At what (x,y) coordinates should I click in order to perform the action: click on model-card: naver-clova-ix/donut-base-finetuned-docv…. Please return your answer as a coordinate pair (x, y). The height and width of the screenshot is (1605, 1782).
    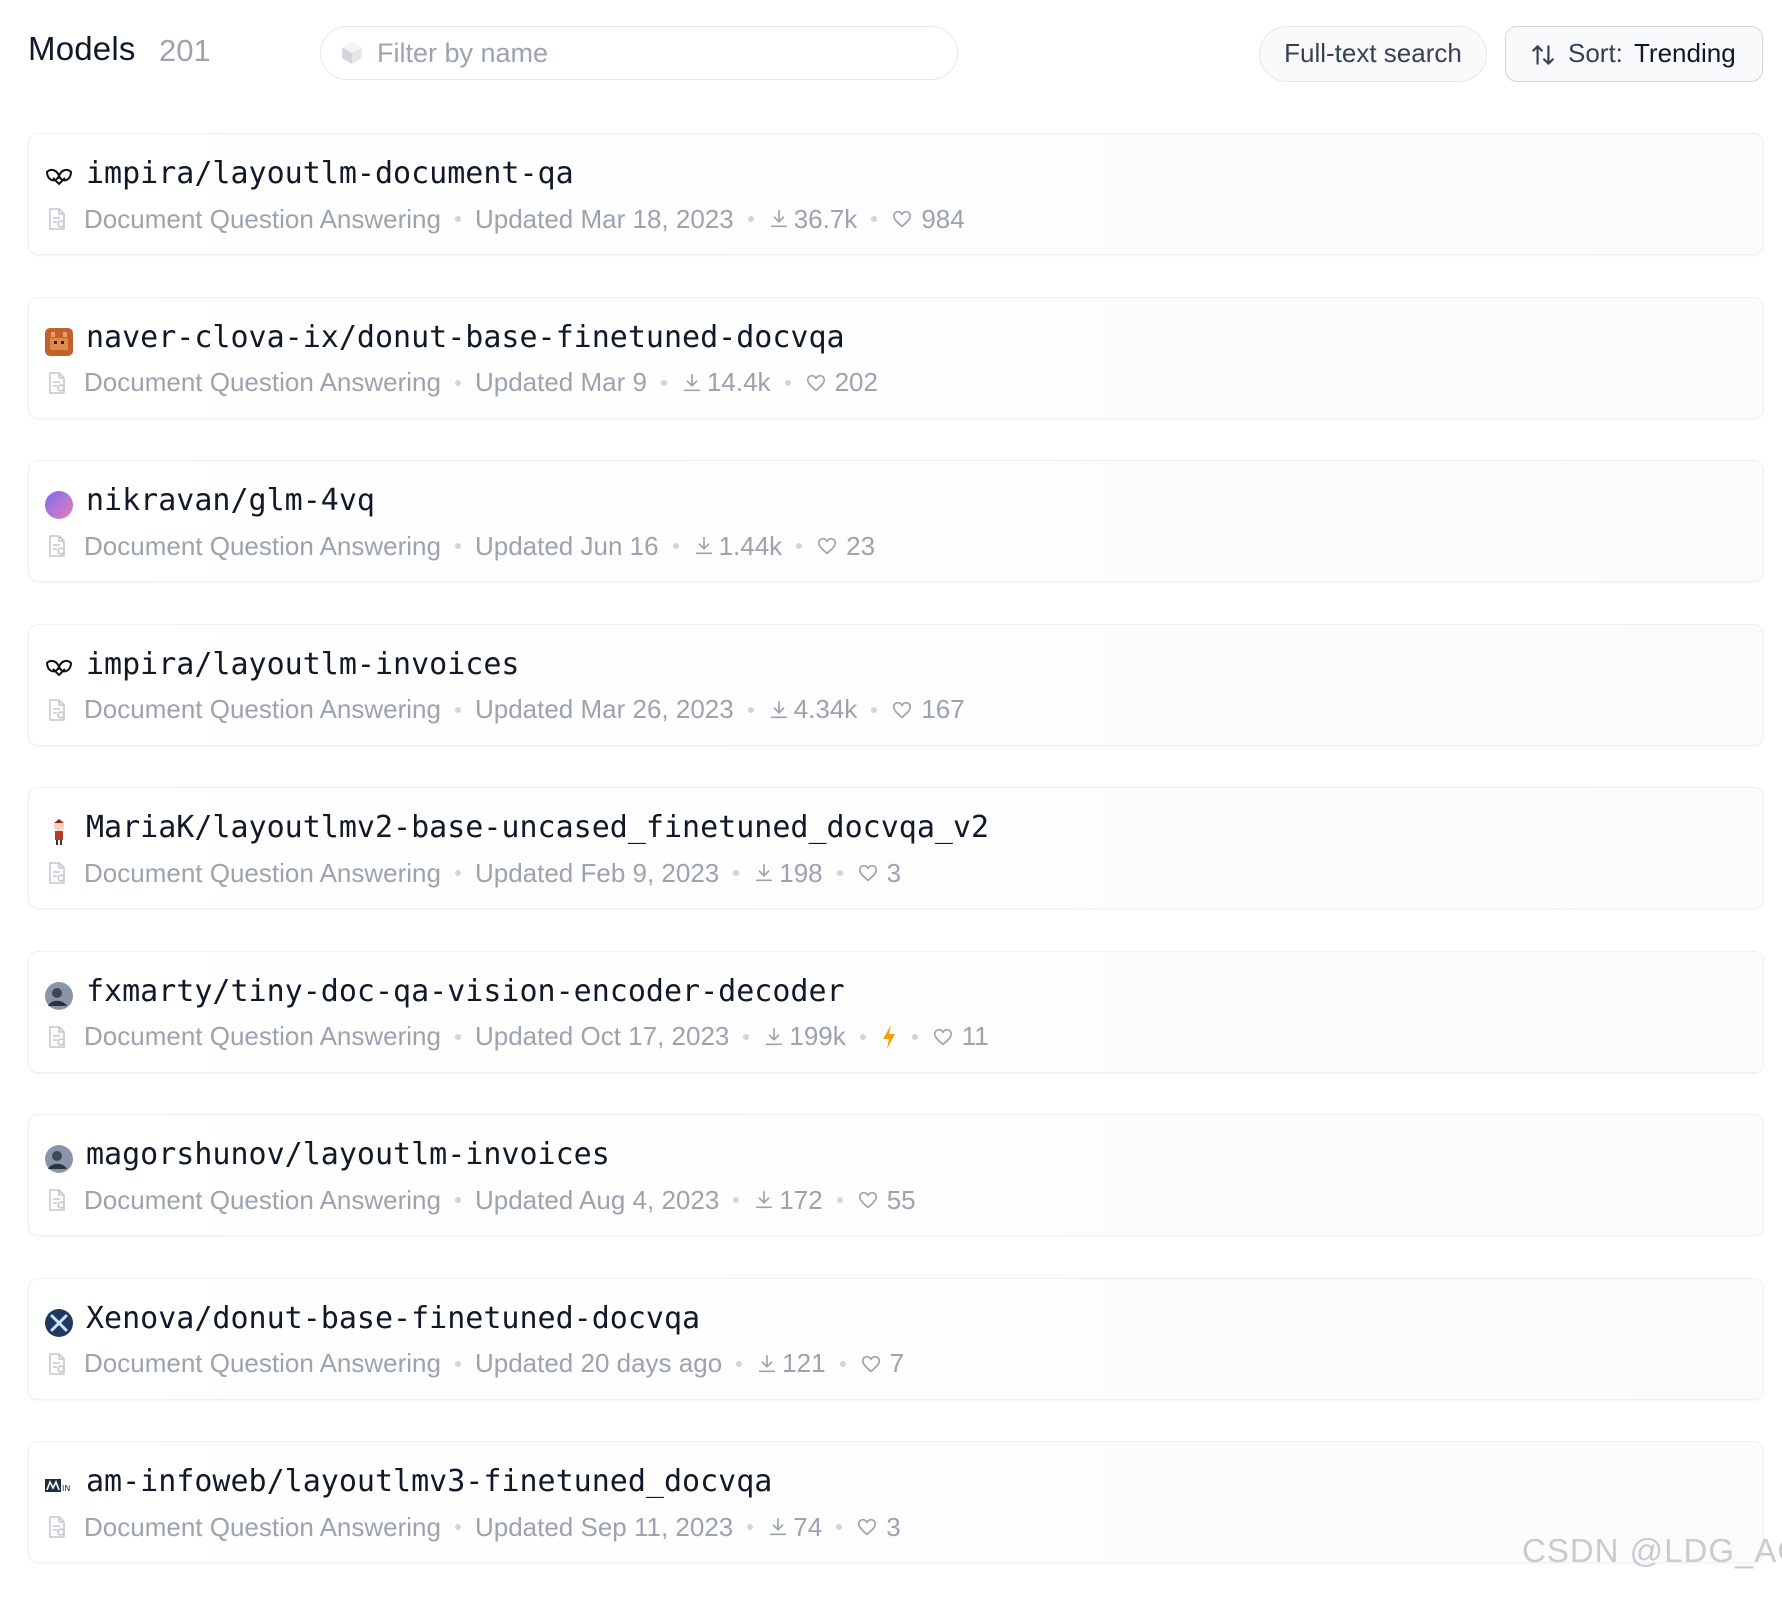
    Looking at the image, I should click on (896, 357).